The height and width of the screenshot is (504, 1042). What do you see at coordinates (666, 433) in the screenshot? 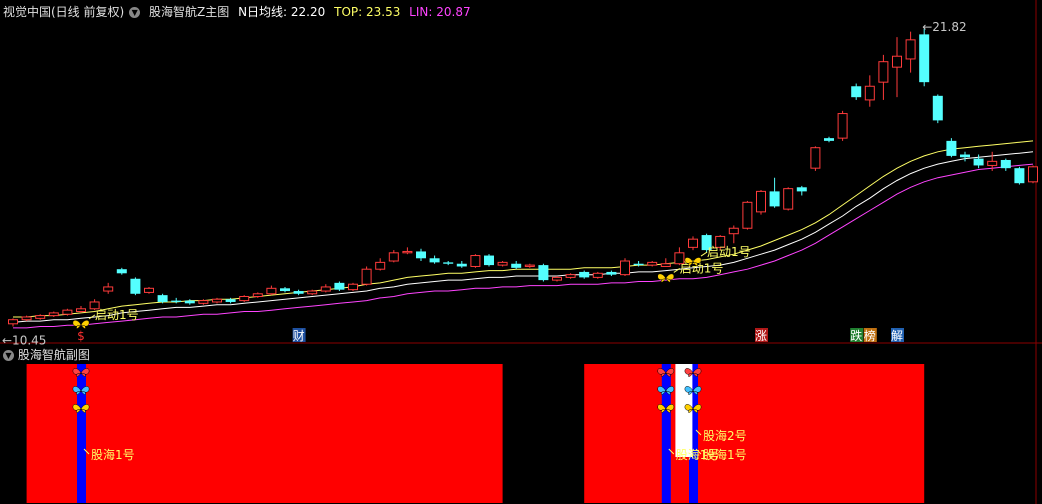
I see `signal-bar-blue` at bounding box center [666, 433].